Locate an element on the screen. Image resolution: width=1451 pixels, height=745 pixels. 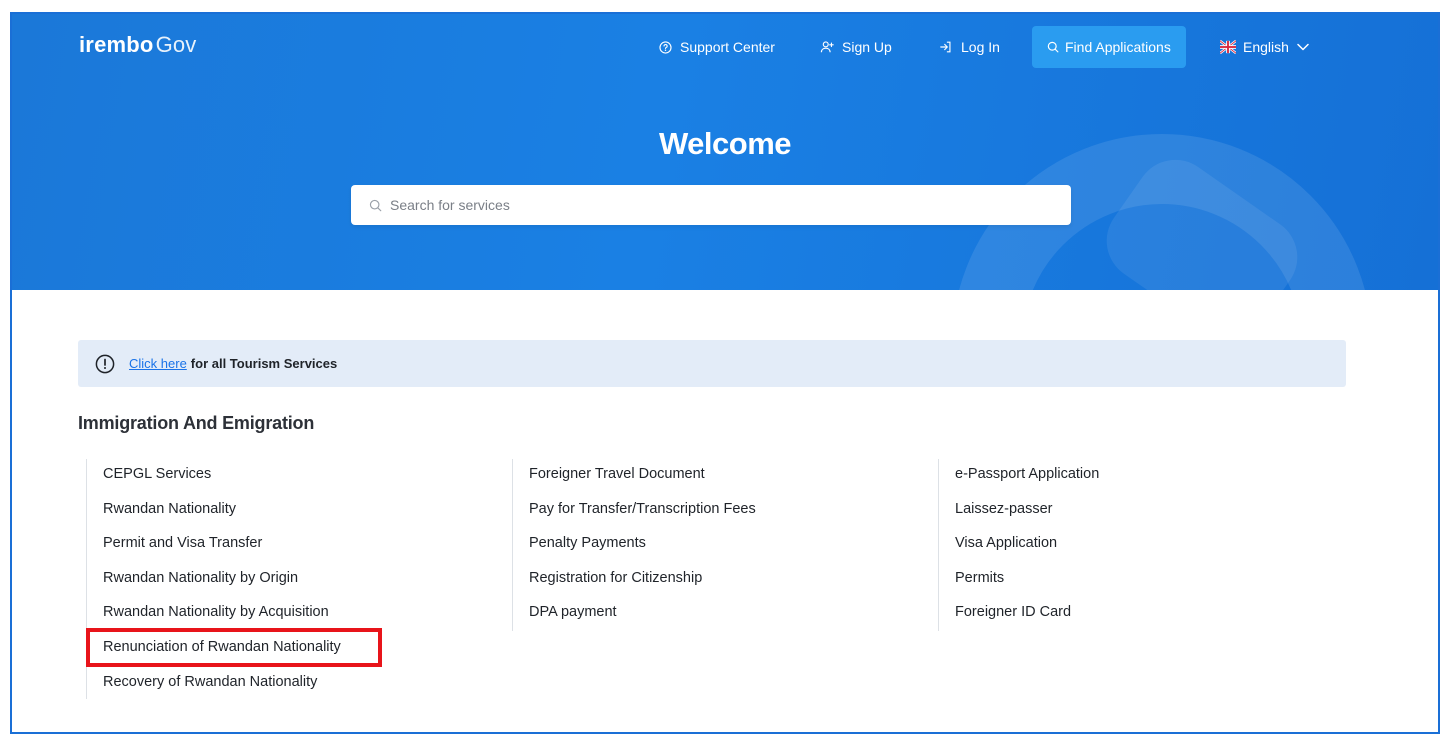
section-title: Immigration And Emigration is located at coordinates (196, 423).